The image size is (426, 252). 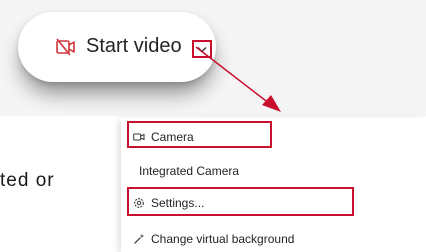 I want to click on video-options-chevron-button, so click(x=202, y=49).